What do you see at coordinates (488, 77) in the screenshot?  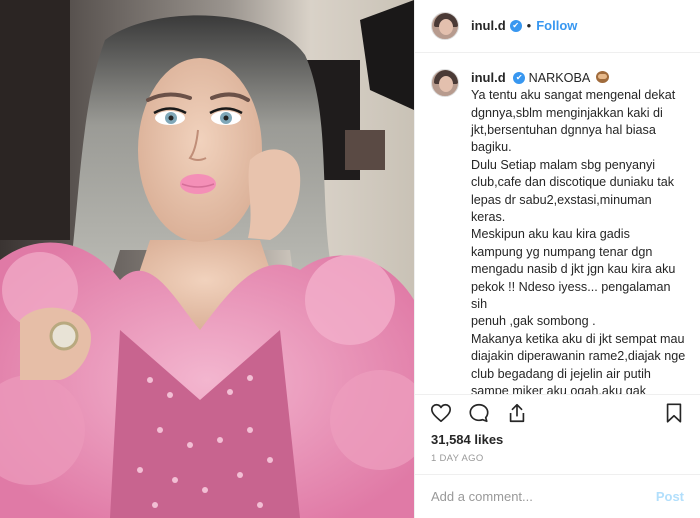 I see `caption-username: inul.d` at bounding box center [488, 77].